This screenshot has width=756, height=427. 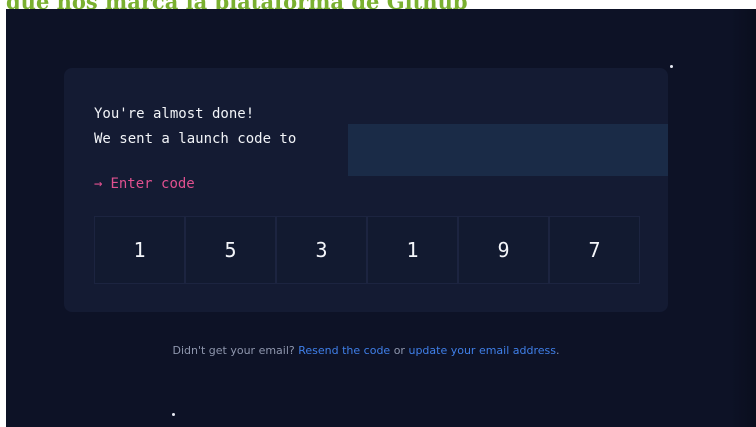 I want to click on enter-code-label: Enter code, so click(x=152, y=184).